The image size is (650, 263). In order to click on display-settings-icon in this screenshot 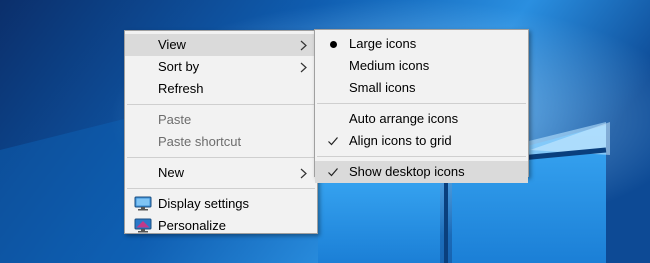, I will do `click(143, 204)`.